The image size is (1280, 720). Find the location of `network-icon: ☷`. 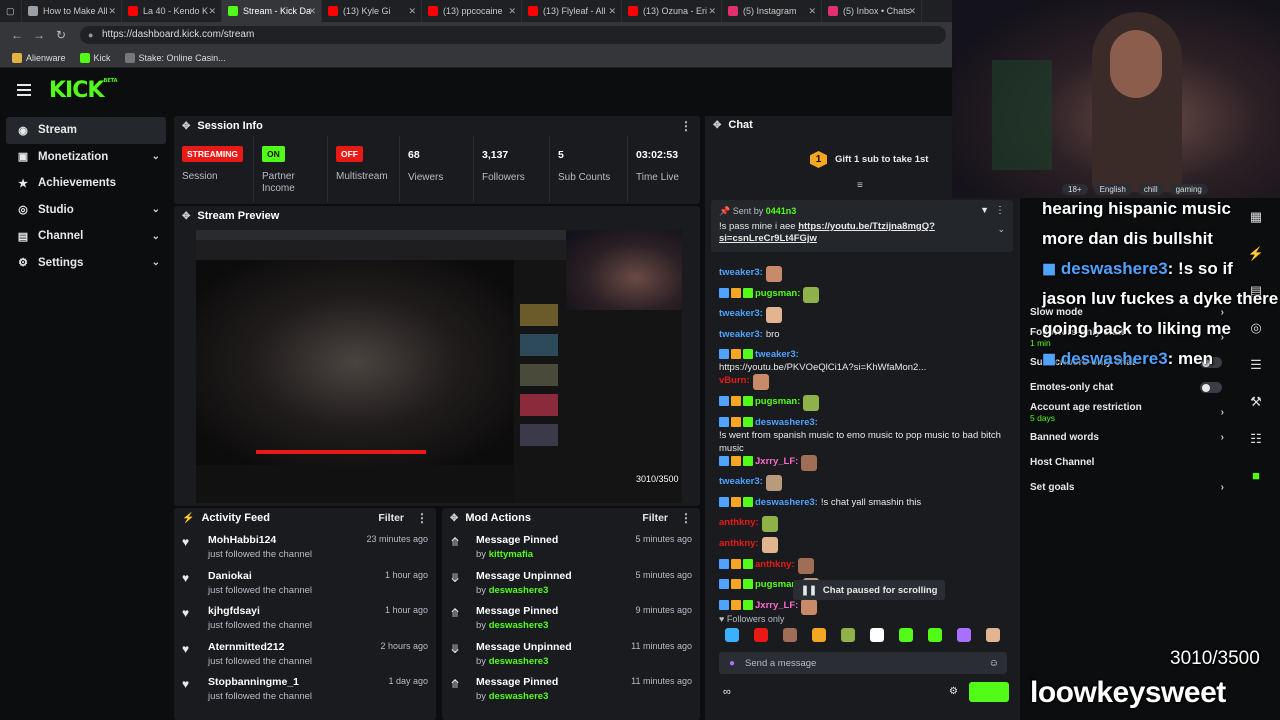

network-icon: ☷ is located at coordinates (1256, 438).